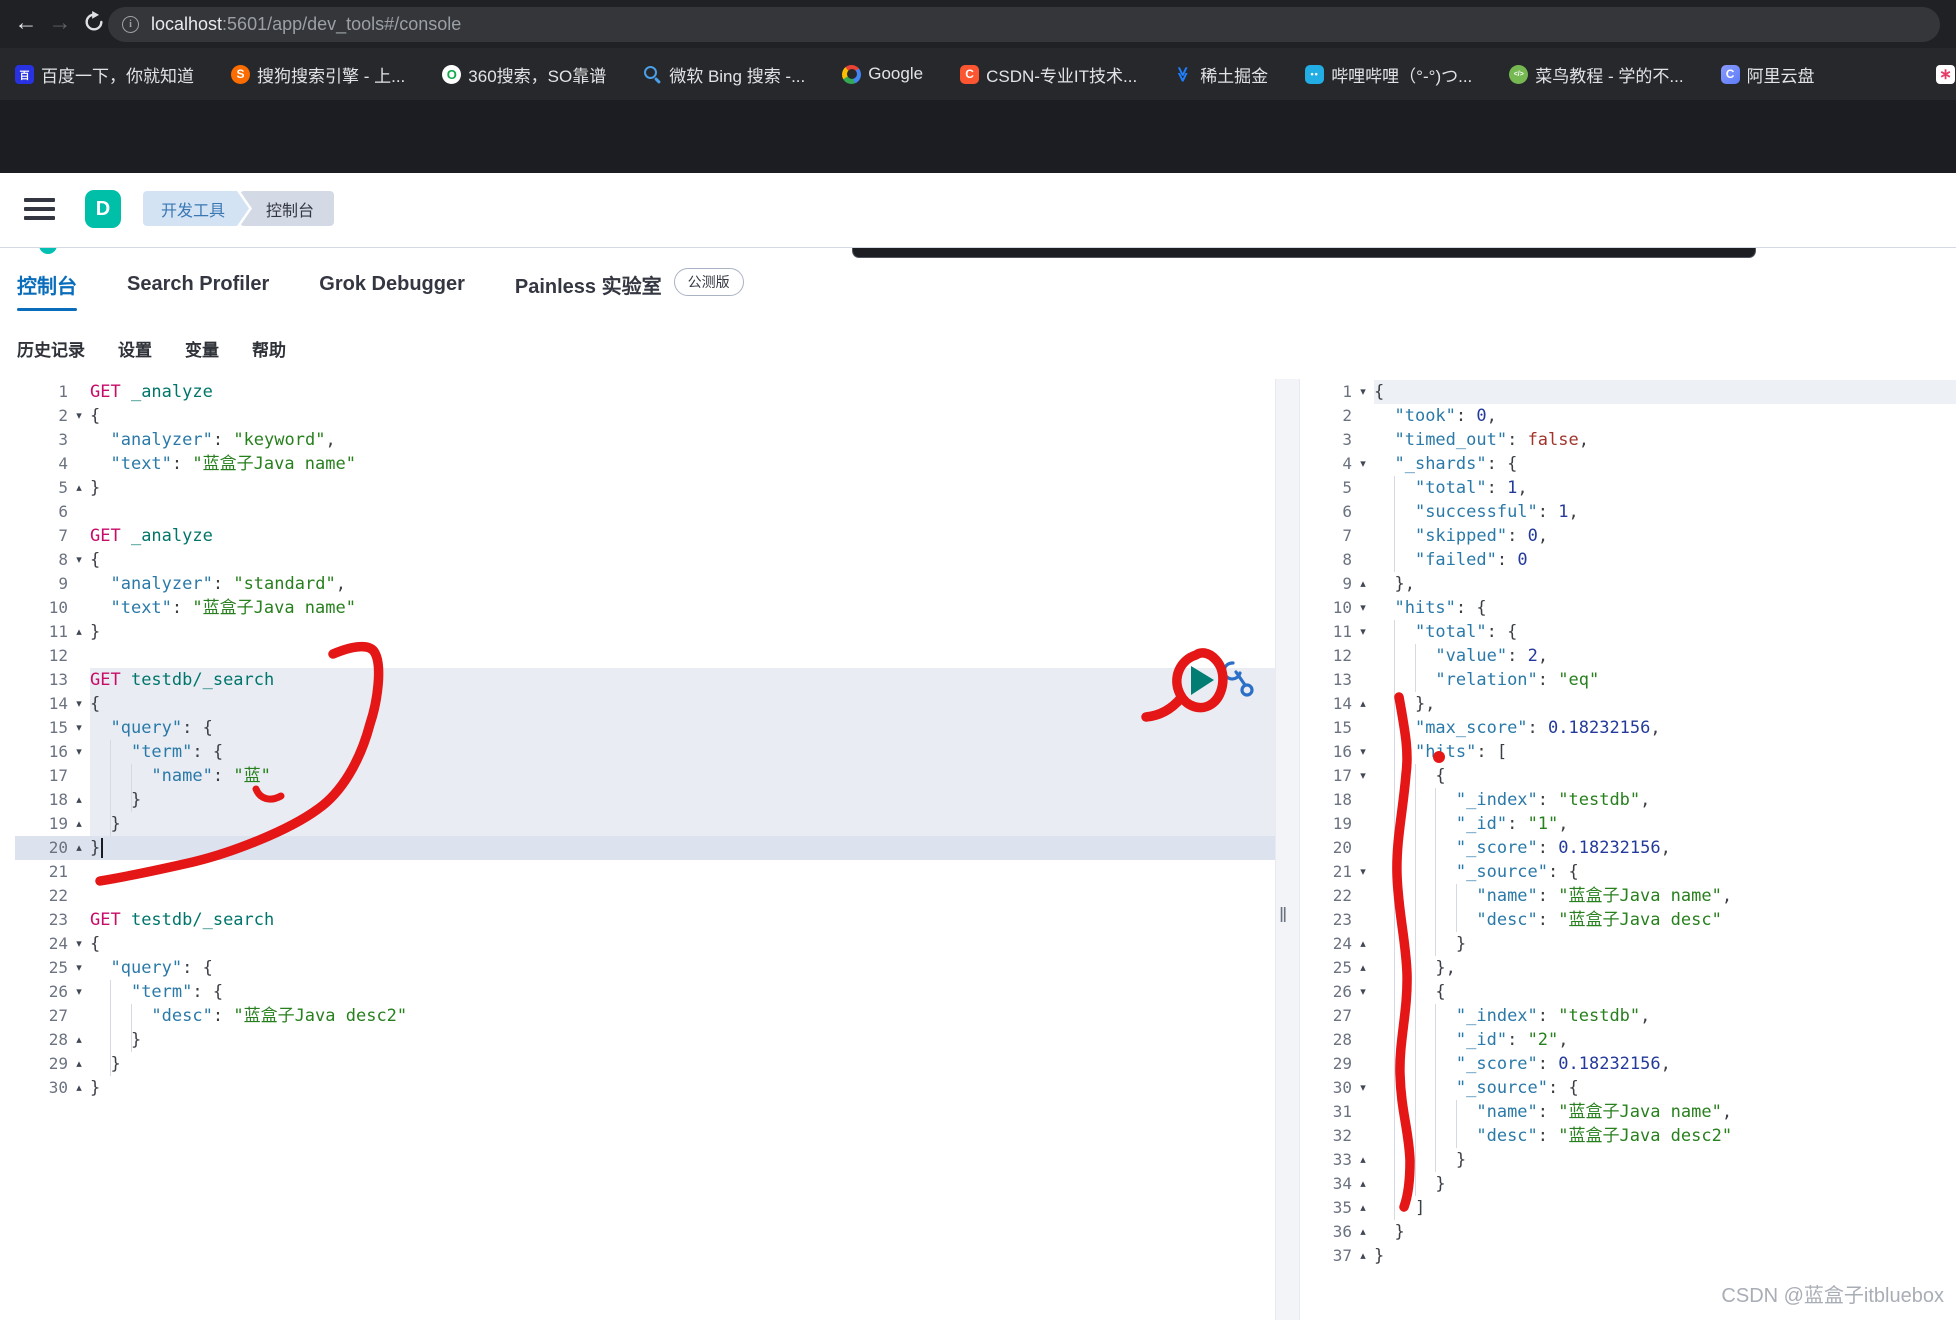 This screenshot has height=1320, width=1956. Describe the element at coordinates (306, 24) in the screenshot. I see `url-text: localhost:5601/app/dev_tools#/console` at that location.